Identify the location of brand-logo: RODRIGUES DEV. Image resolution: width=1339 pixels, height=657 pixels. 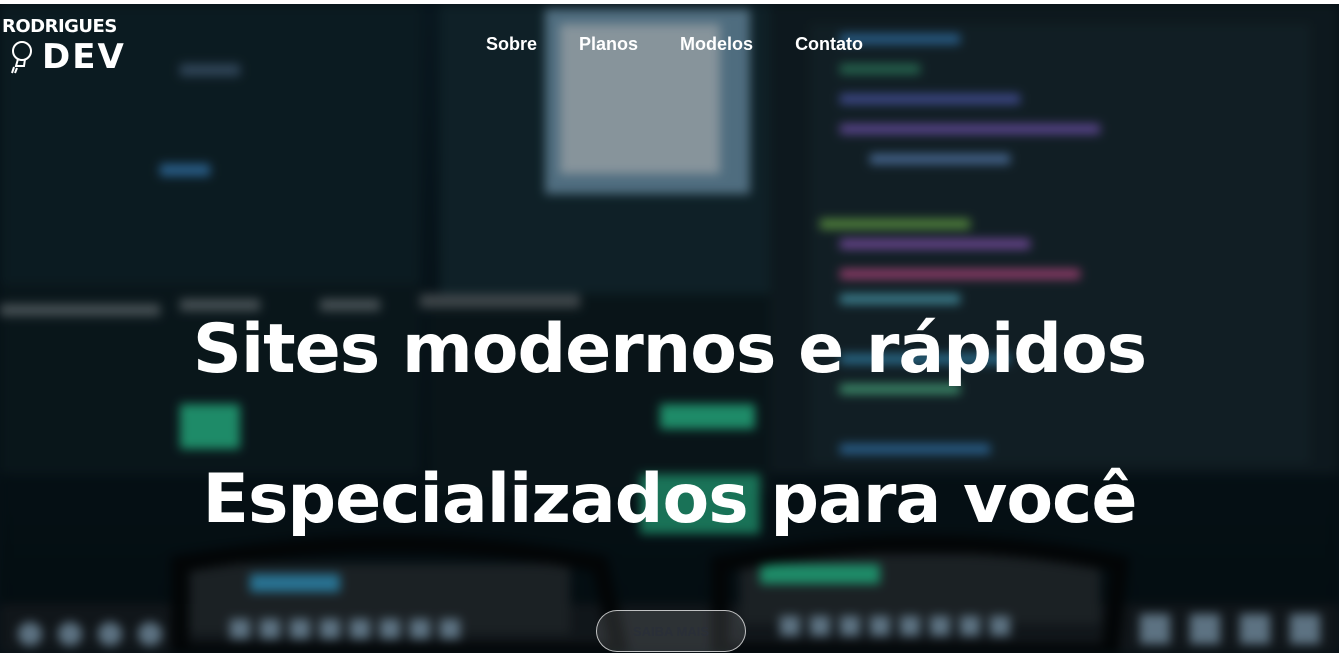
(72, 47).